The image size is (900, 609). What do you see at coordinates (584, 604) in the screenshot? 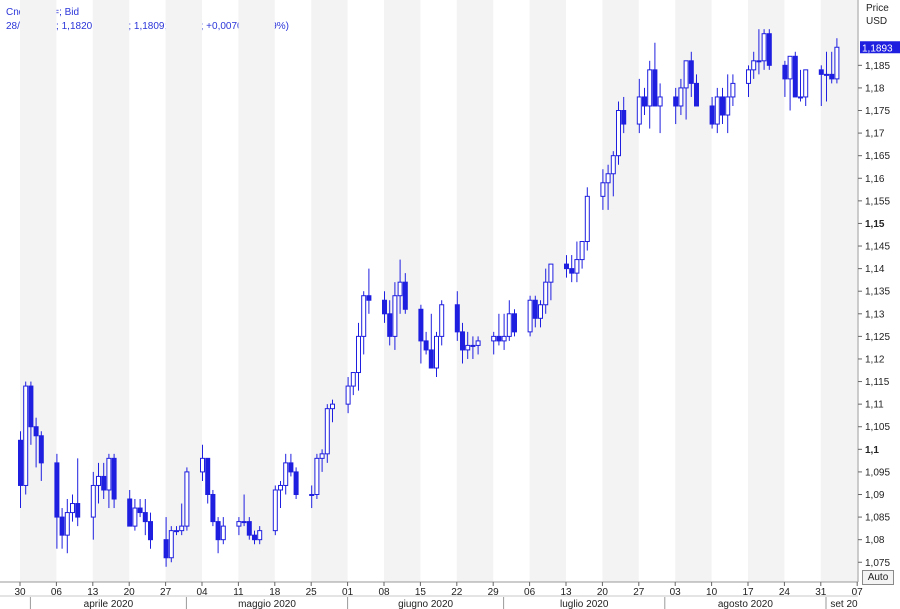
I see `month-label: luglio 2020` at bounding box center [584, 604].